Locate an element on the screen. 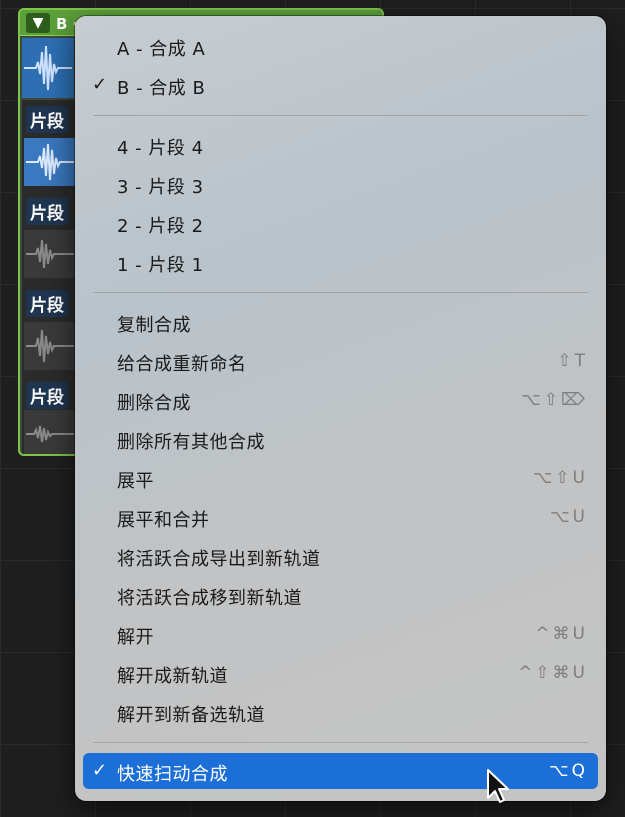  menu-shortcut: ⌥U is located at coordinates (568, 517).